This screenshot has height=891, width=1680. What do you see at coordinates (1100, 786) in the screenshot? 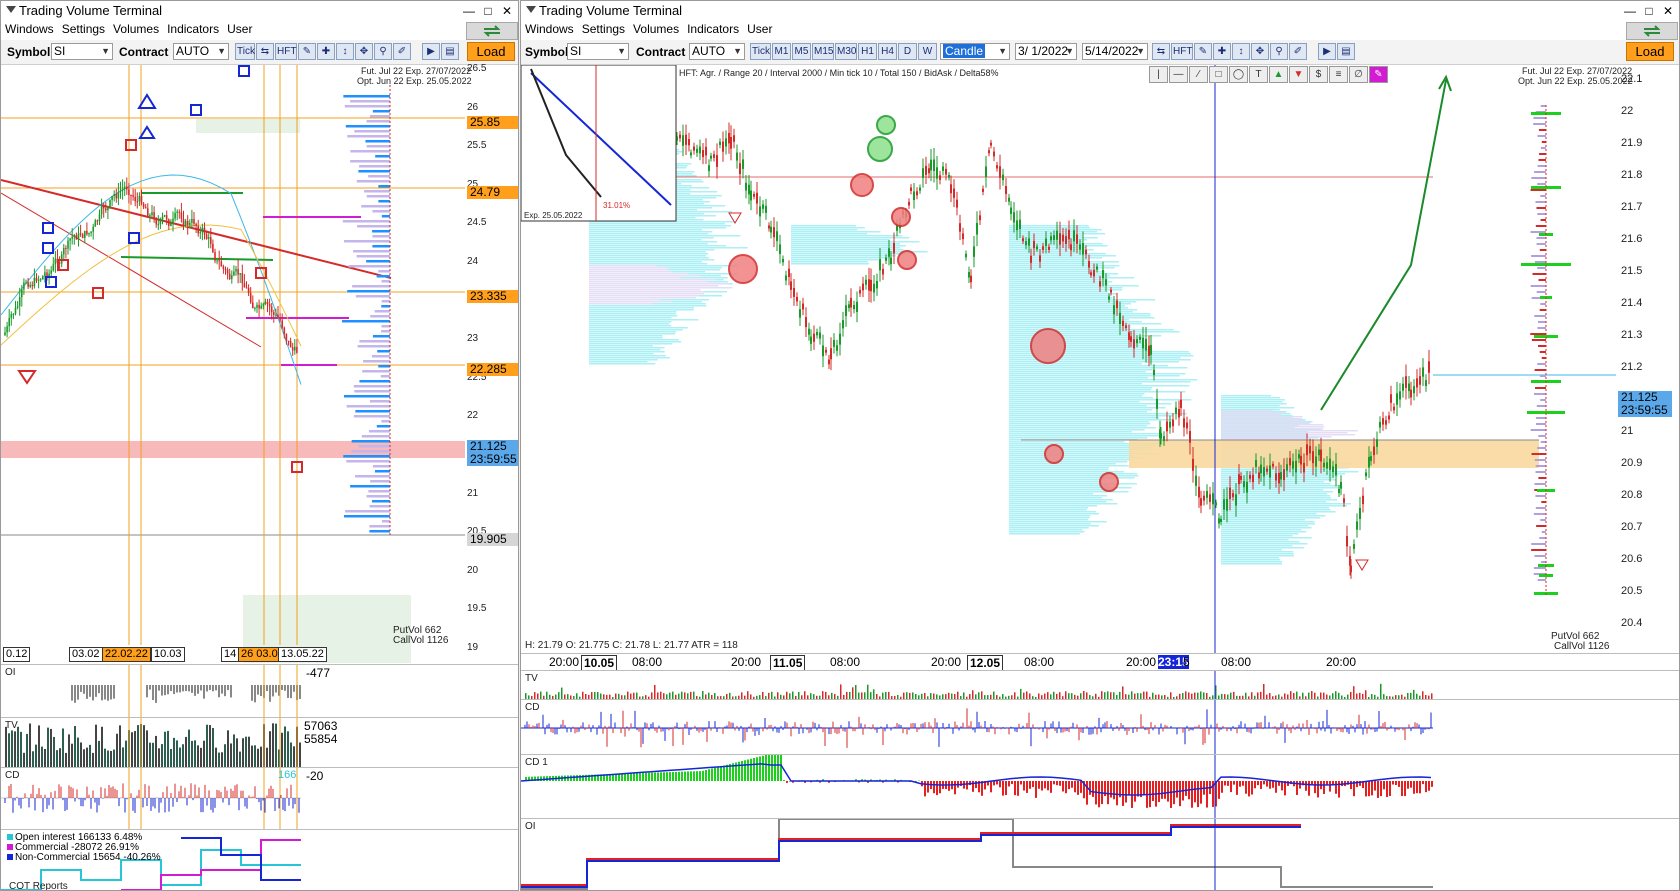
I see `right-cd1-pane: CD 1` at bounding box center [1100, 786].